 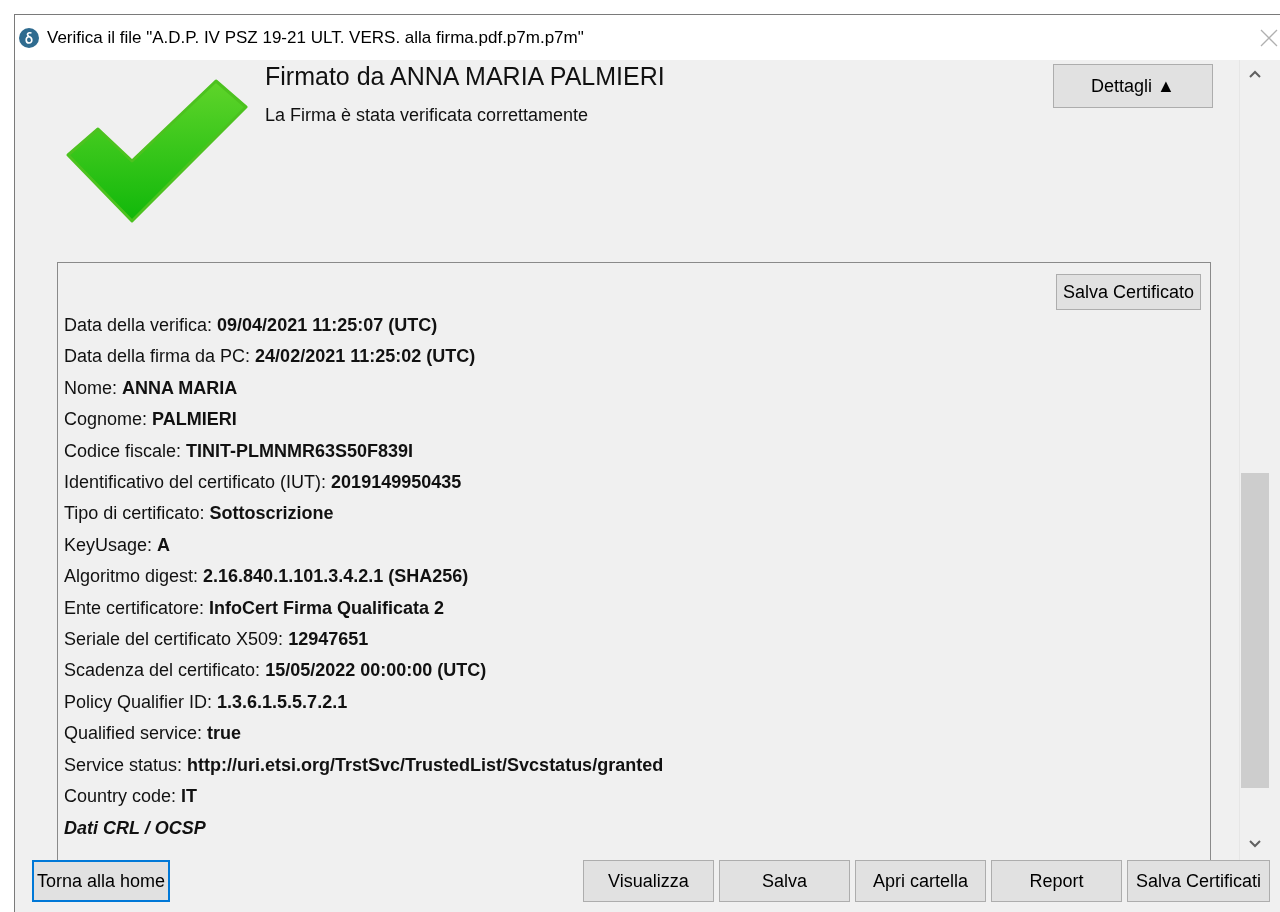 What do you see at coordinates (1056, 881) in the screenshot?
I see `footer-button: Report` at bounding box center [1056, 881].